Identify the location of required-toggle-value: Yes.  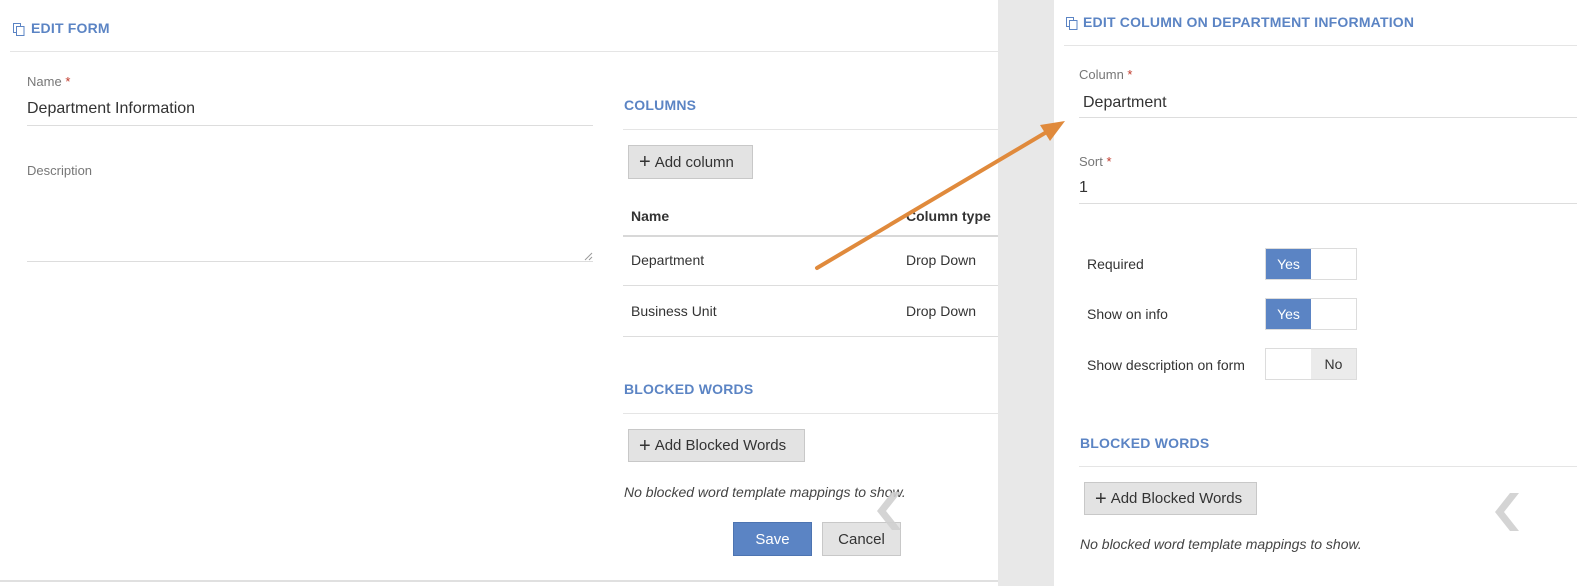
(1288, 264).